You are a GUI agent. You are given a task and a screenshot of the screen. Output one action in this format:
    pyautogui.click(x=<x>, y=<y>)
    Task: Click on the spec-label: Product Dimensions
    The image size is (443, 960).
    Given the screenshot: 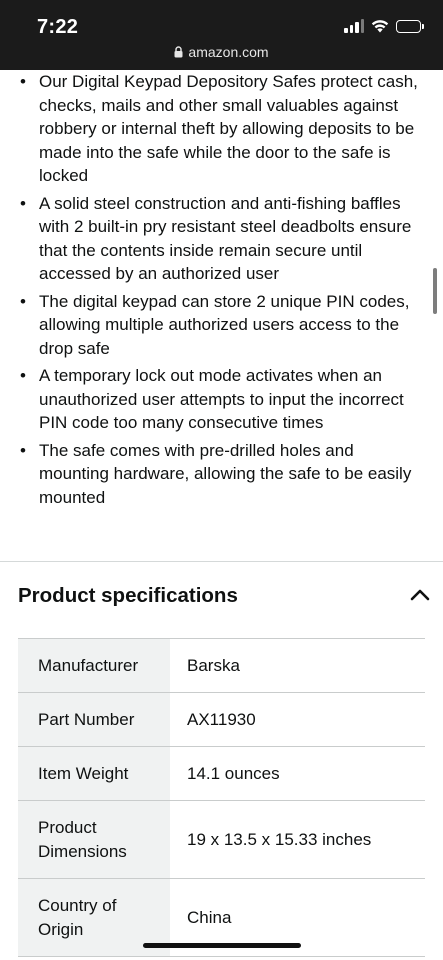 What is the action you would take?
    pyautogui.click(x=94, y=839)
    